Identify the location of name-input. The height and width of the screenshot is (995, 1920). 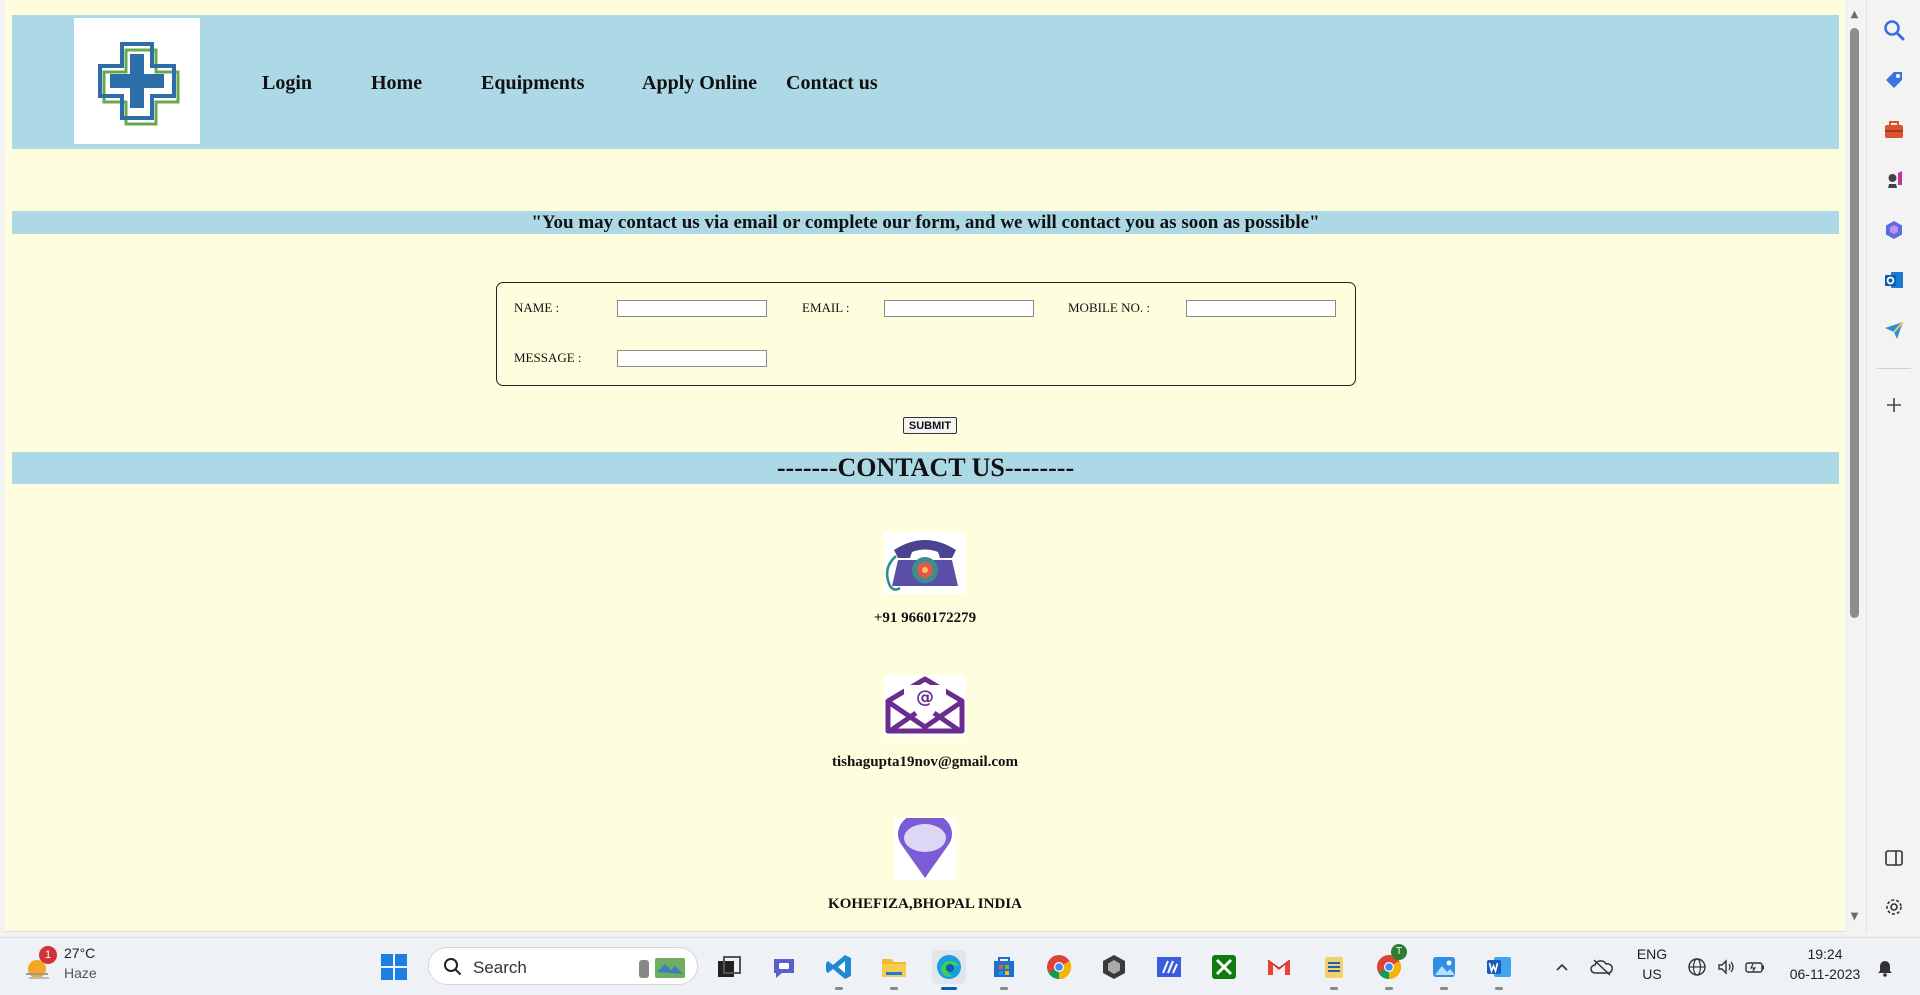
(692, 308).